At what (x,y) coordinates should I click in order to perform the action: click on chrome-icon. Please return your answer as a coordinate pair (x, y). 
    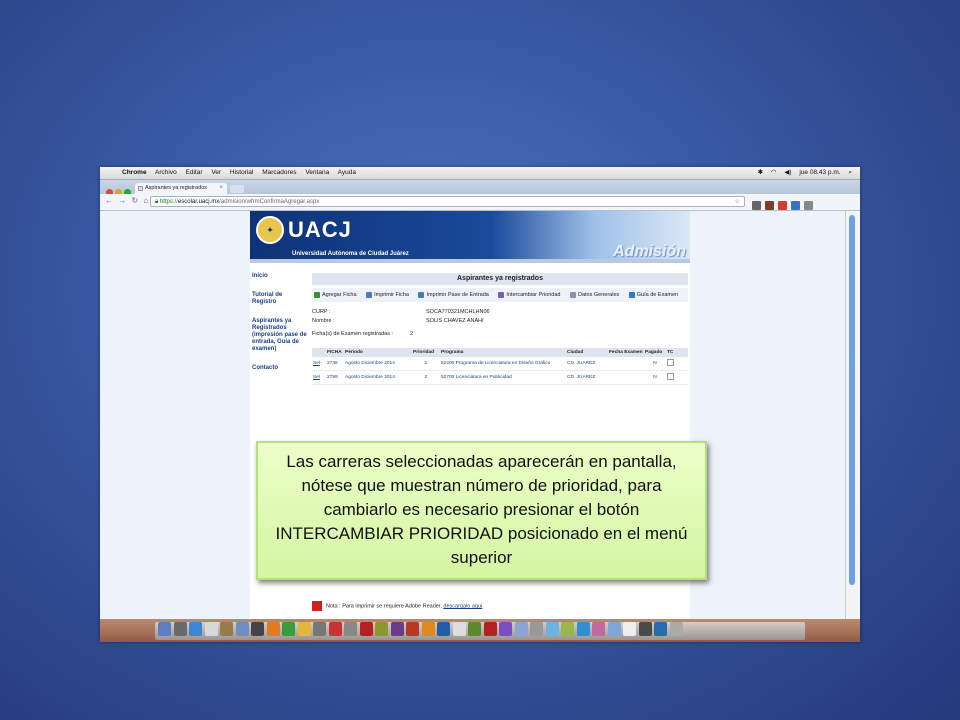
    Looking at the image, I should click on (304, 629).